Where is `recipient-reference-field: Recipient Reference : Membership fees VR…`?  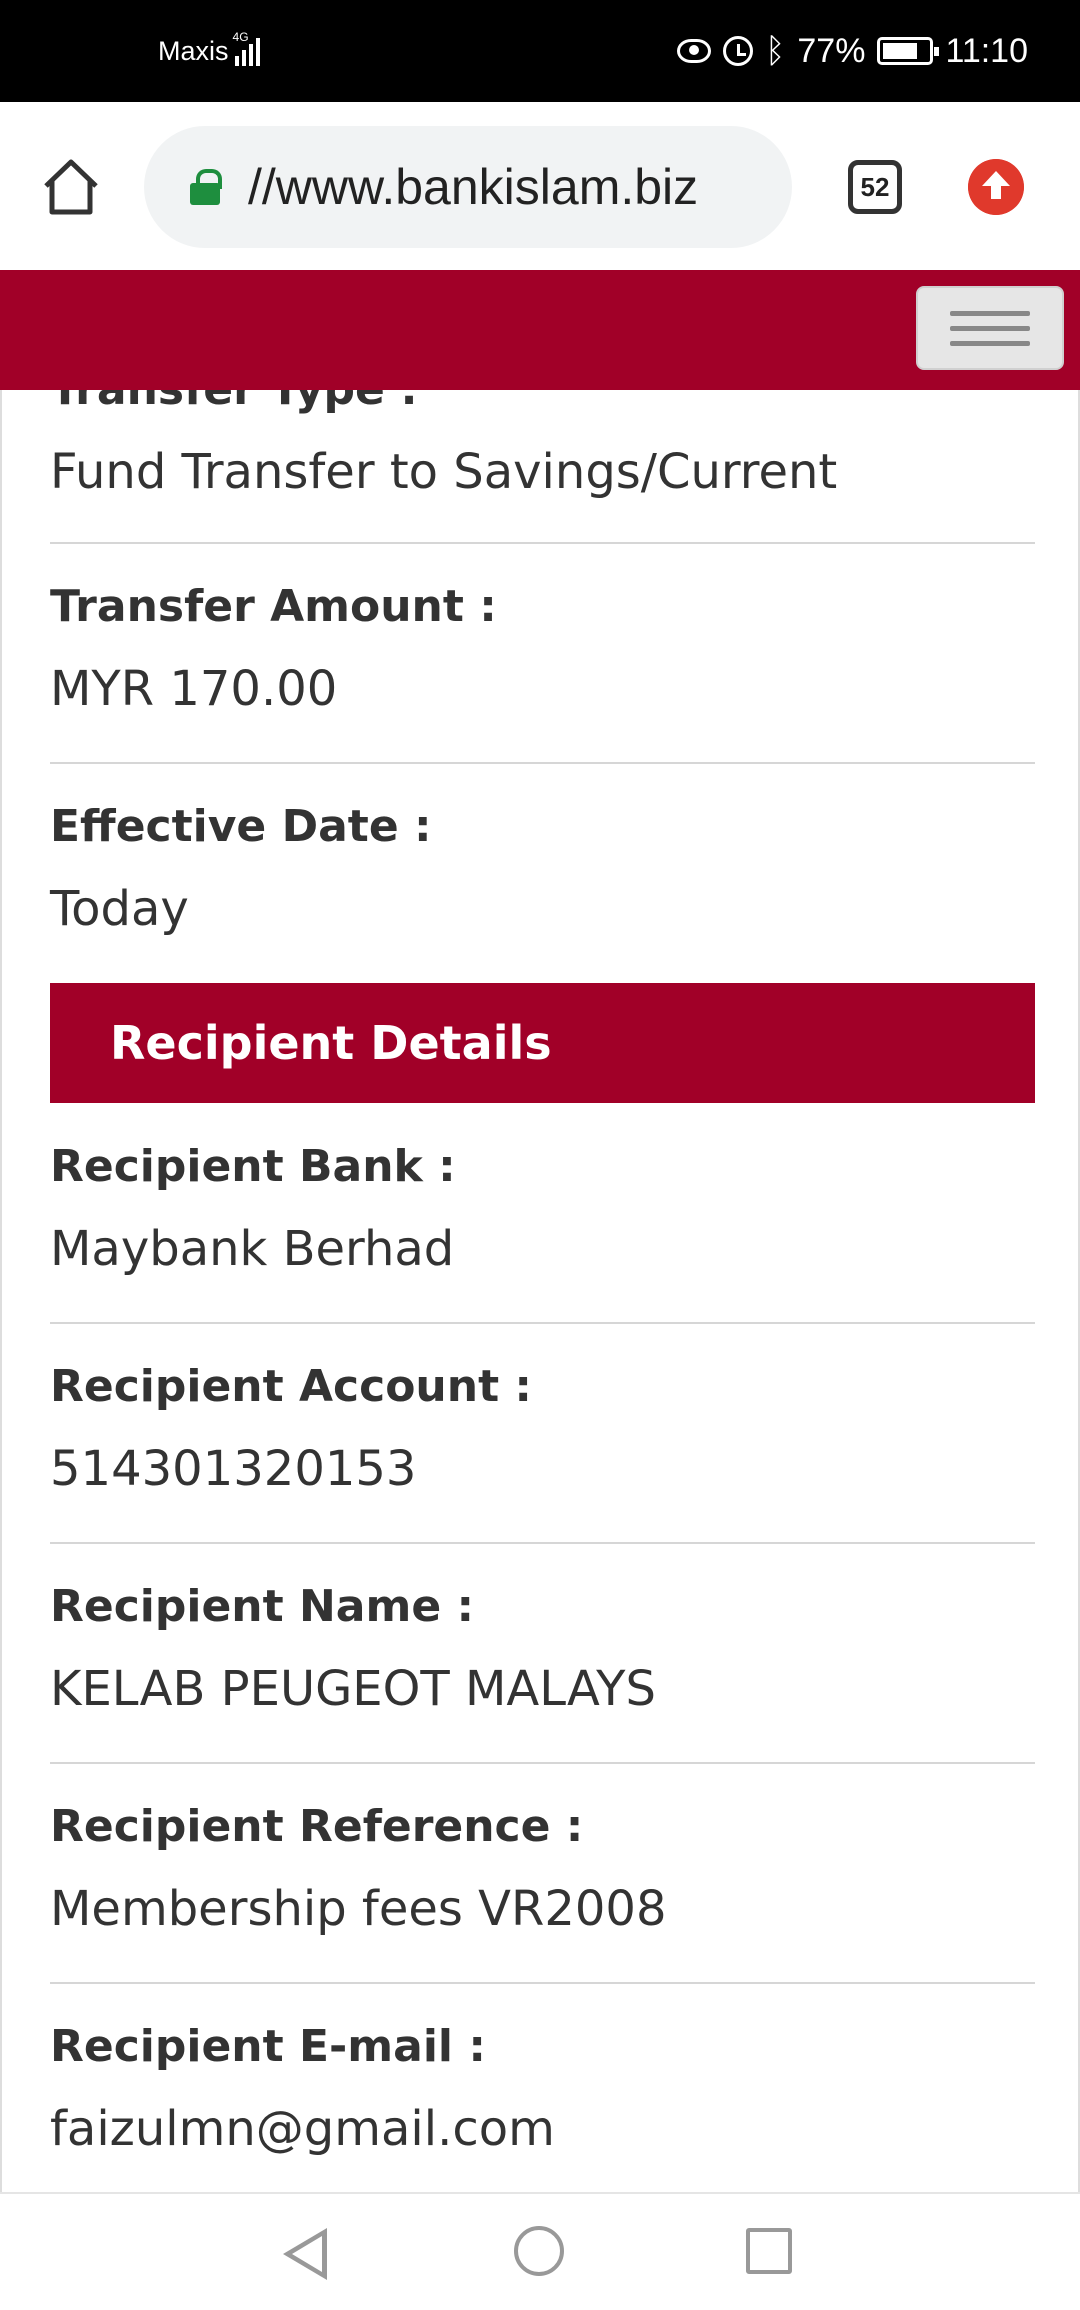 recipient-reference-field: Recipient Reference : Membership fees VR… is located at coordinates (542, 1869).